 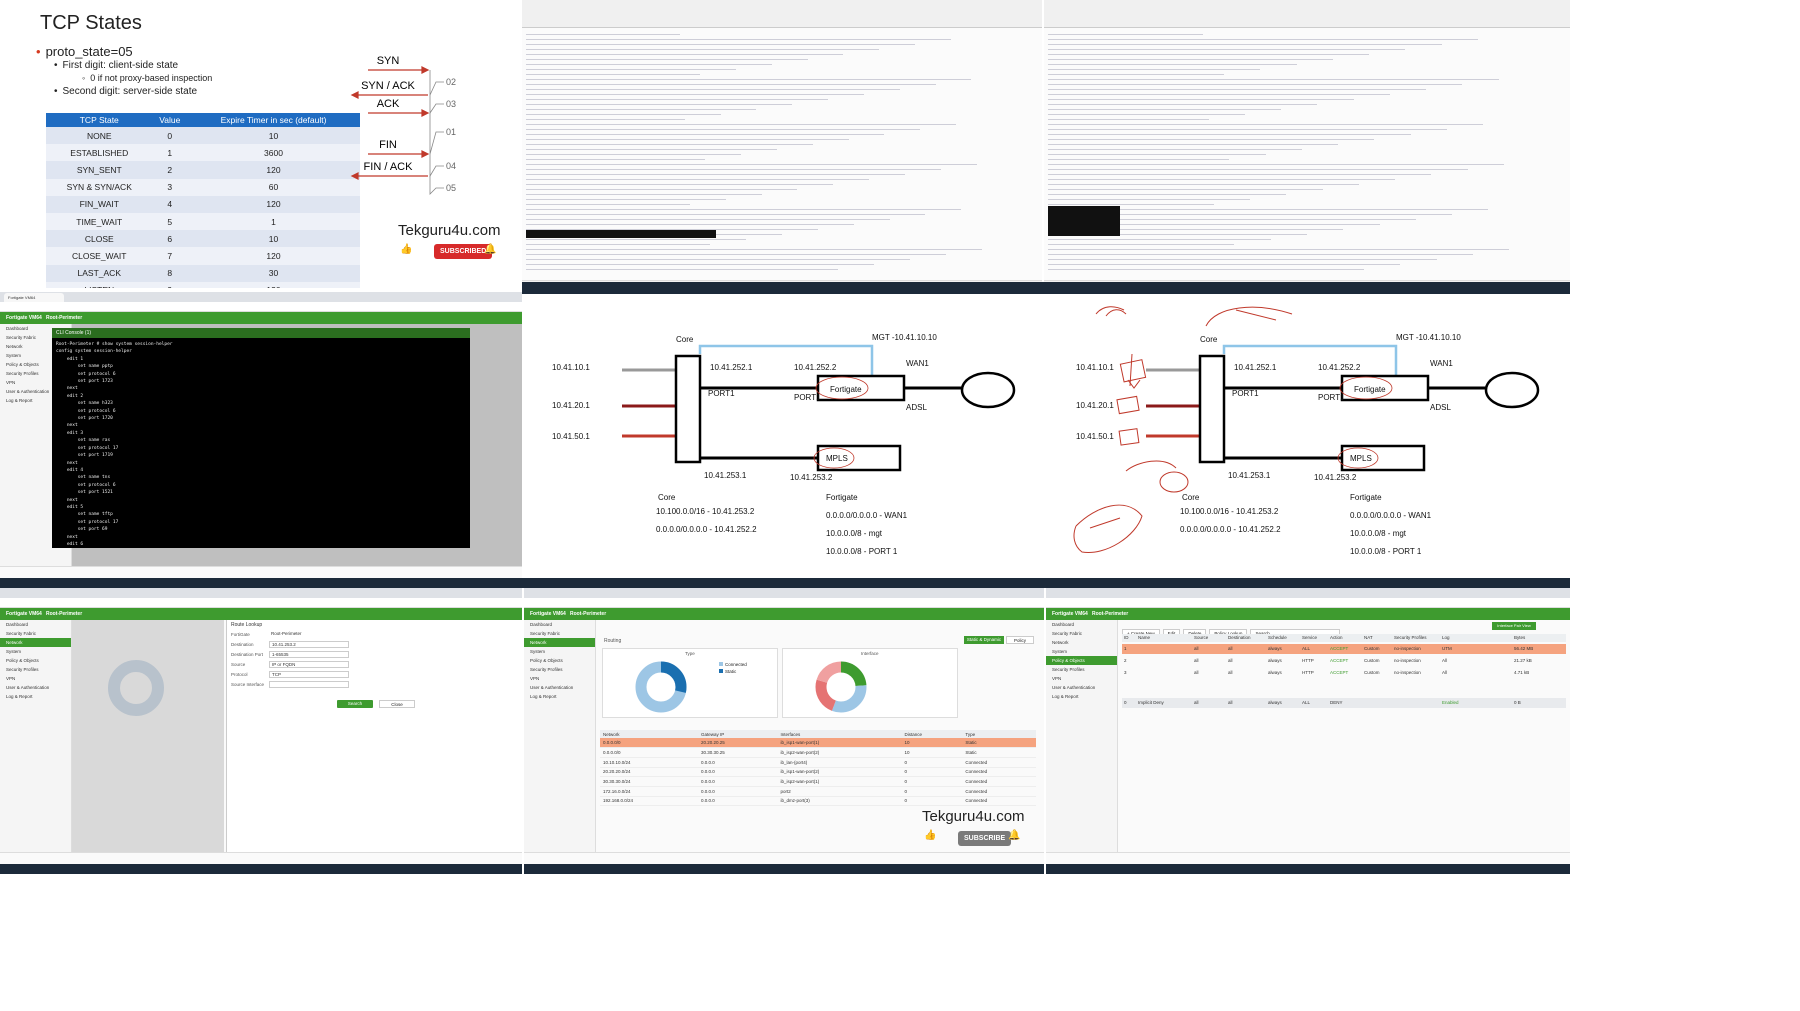 What do you see at coordinates (1446, 638) in the screenshot?
I see `policy-header-cell: Log` at bounding box center [1446, 638].